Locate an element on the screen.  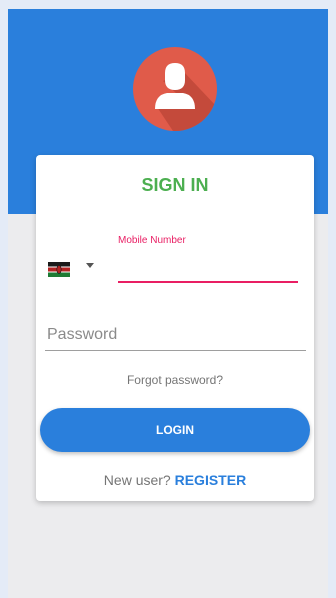
password-input is located at coordinates (175, 335).